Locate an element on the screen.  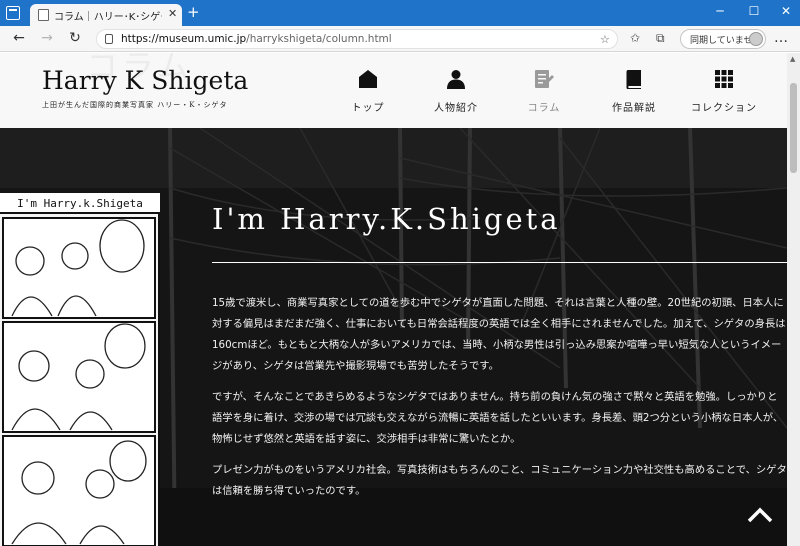
minimize-button: ─ is located at coordinates (720, 11).